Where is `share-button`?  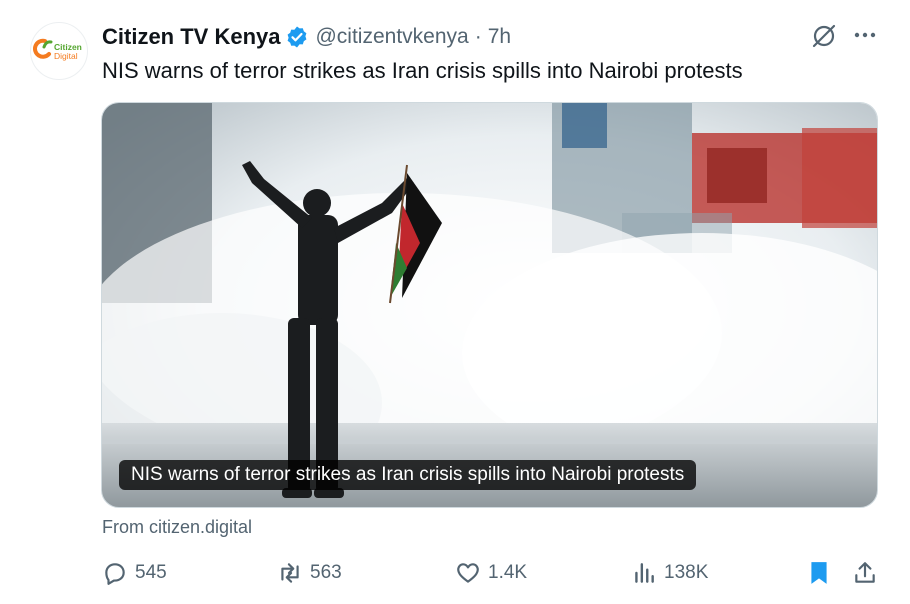 share-button is located at coordinates (868, 573).